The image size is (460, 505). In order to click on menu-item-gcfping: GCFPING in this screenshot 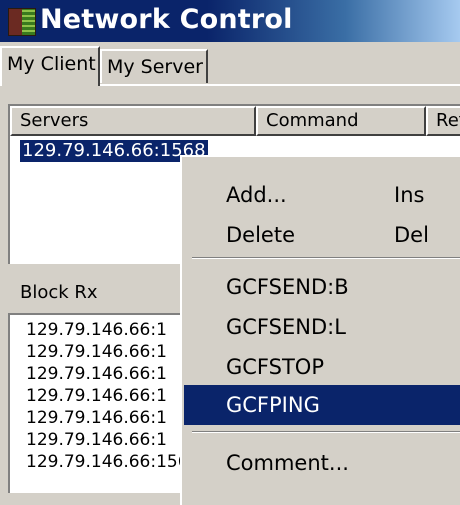, I will do `click(322, 405)`.